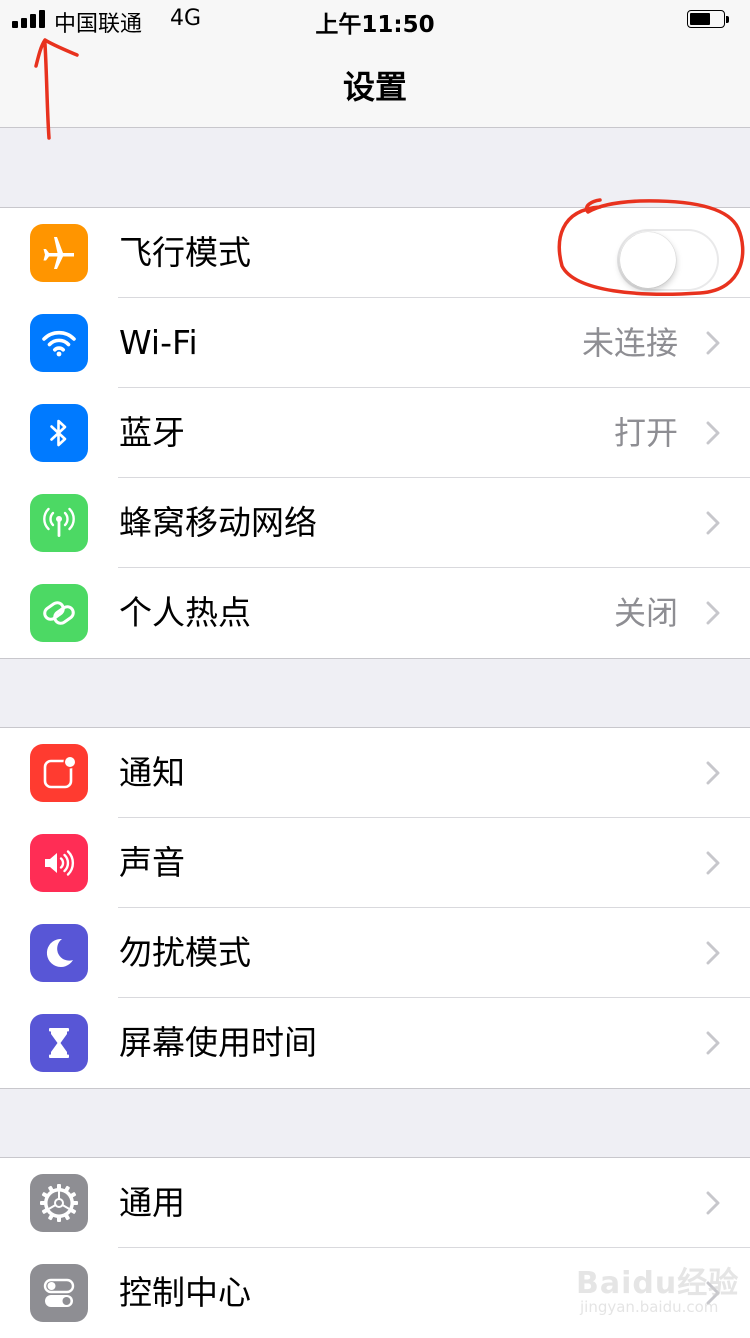 This screenshot has height=1338, width=750. I want to click on control-center-icon, so click(59, 1293).